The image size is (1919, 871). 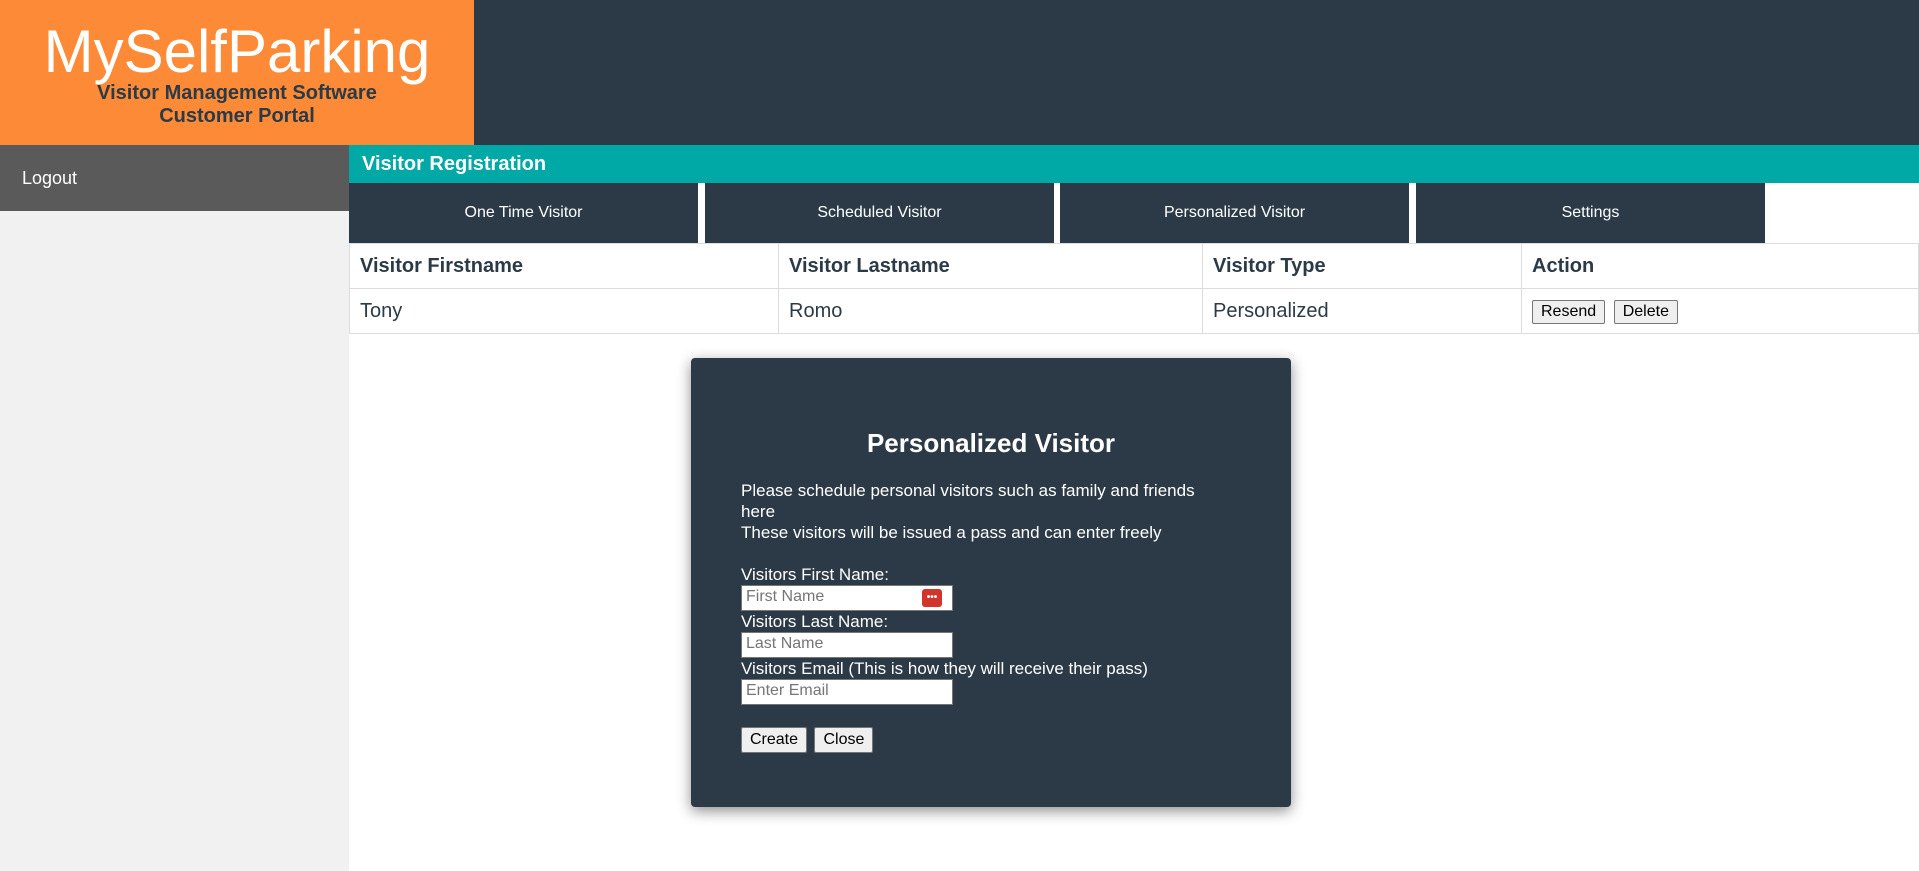 I want to click on table-row: Tony Romo Personalized Resend Delete, so click(x=1134, y=311).